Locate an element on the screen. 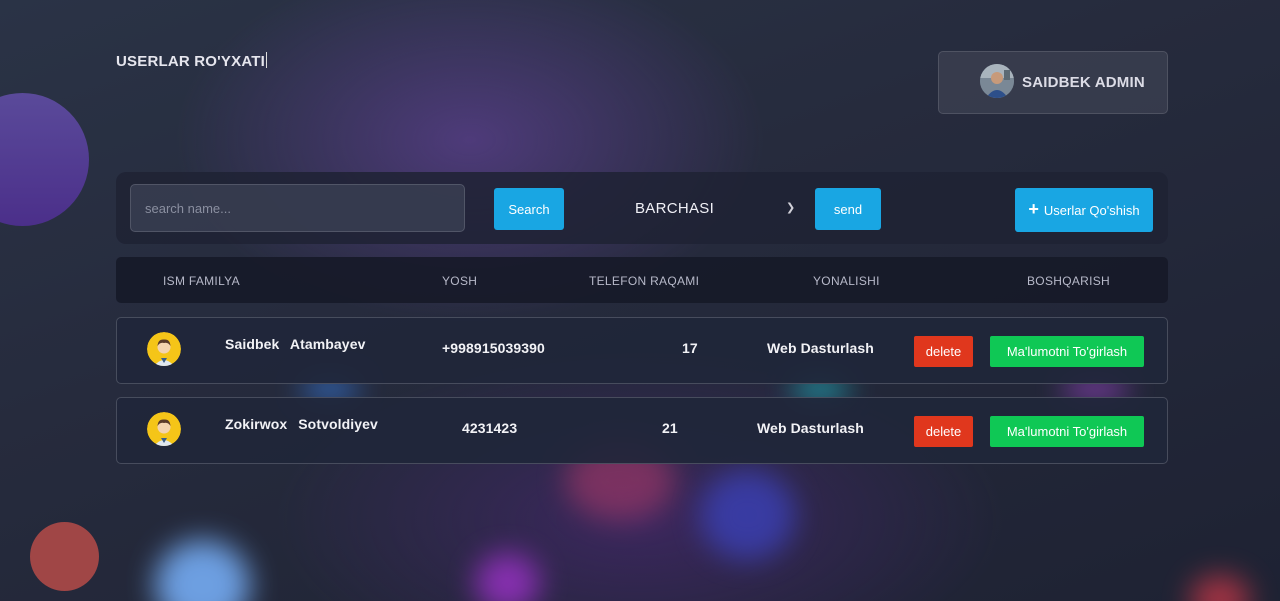 This screenshot has width=1280, height=601. page-title-text: USERLAR RO'YXATI is located at coordinates (190, 61).